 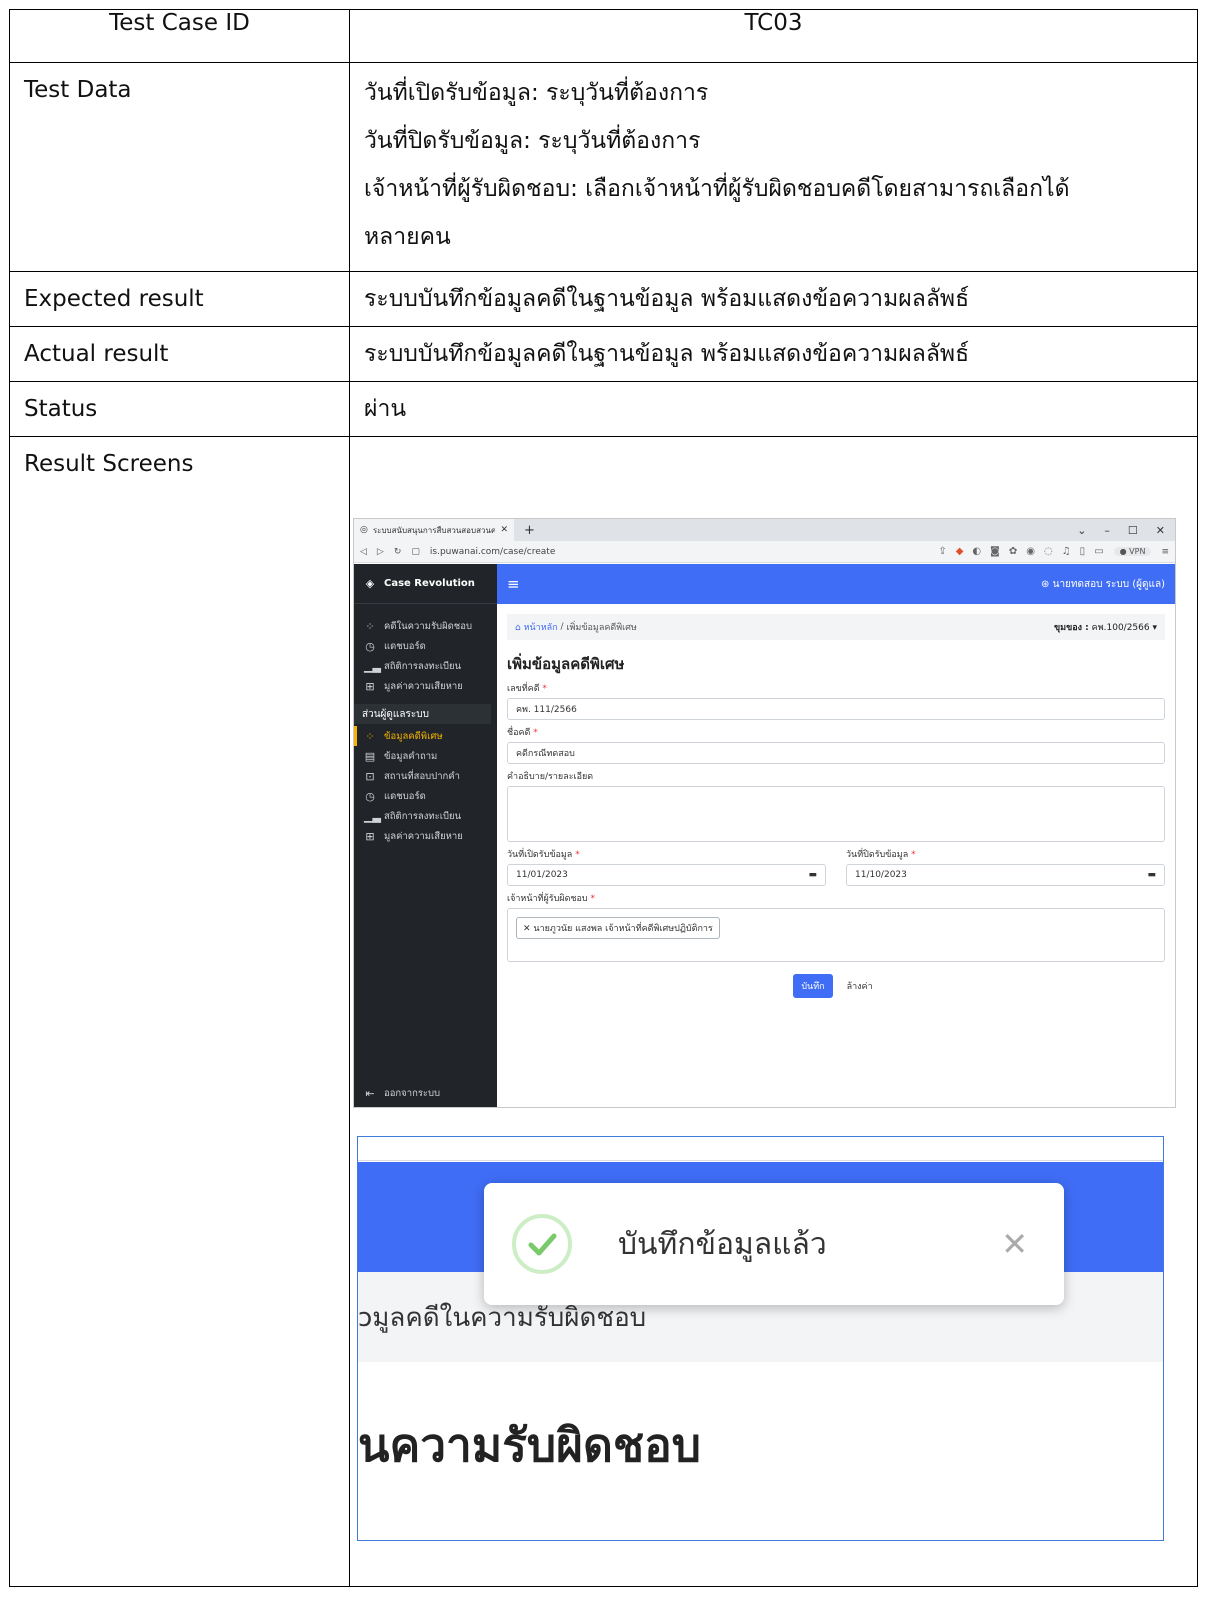 What do you see at coordinates (1013, 551) in the screenshot?
I see `puzzle-icon: ✿` at bounding box center [1013, 551].